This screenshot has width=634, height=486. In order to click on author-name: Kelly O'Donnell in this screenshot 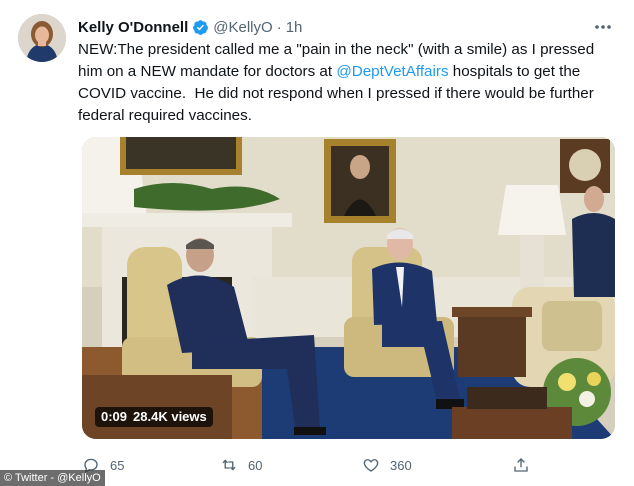, I will do `click(133, 27)`.